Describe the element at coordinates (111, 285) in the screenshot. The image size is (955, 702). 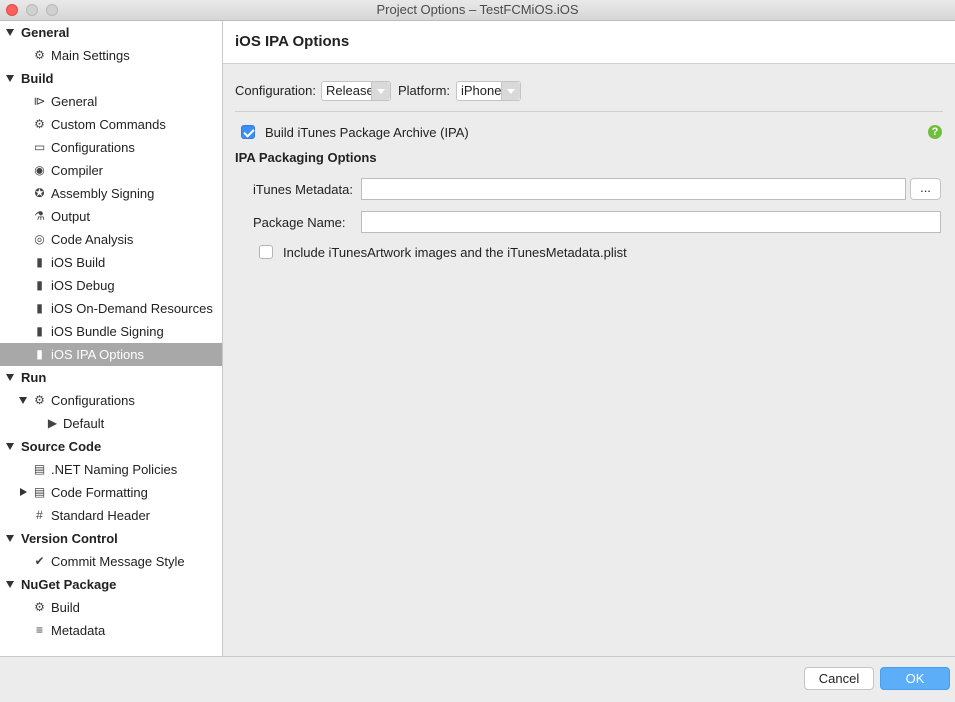
I see `sidebar-item-ios-debug: ▮ iOS Debug` at that location.